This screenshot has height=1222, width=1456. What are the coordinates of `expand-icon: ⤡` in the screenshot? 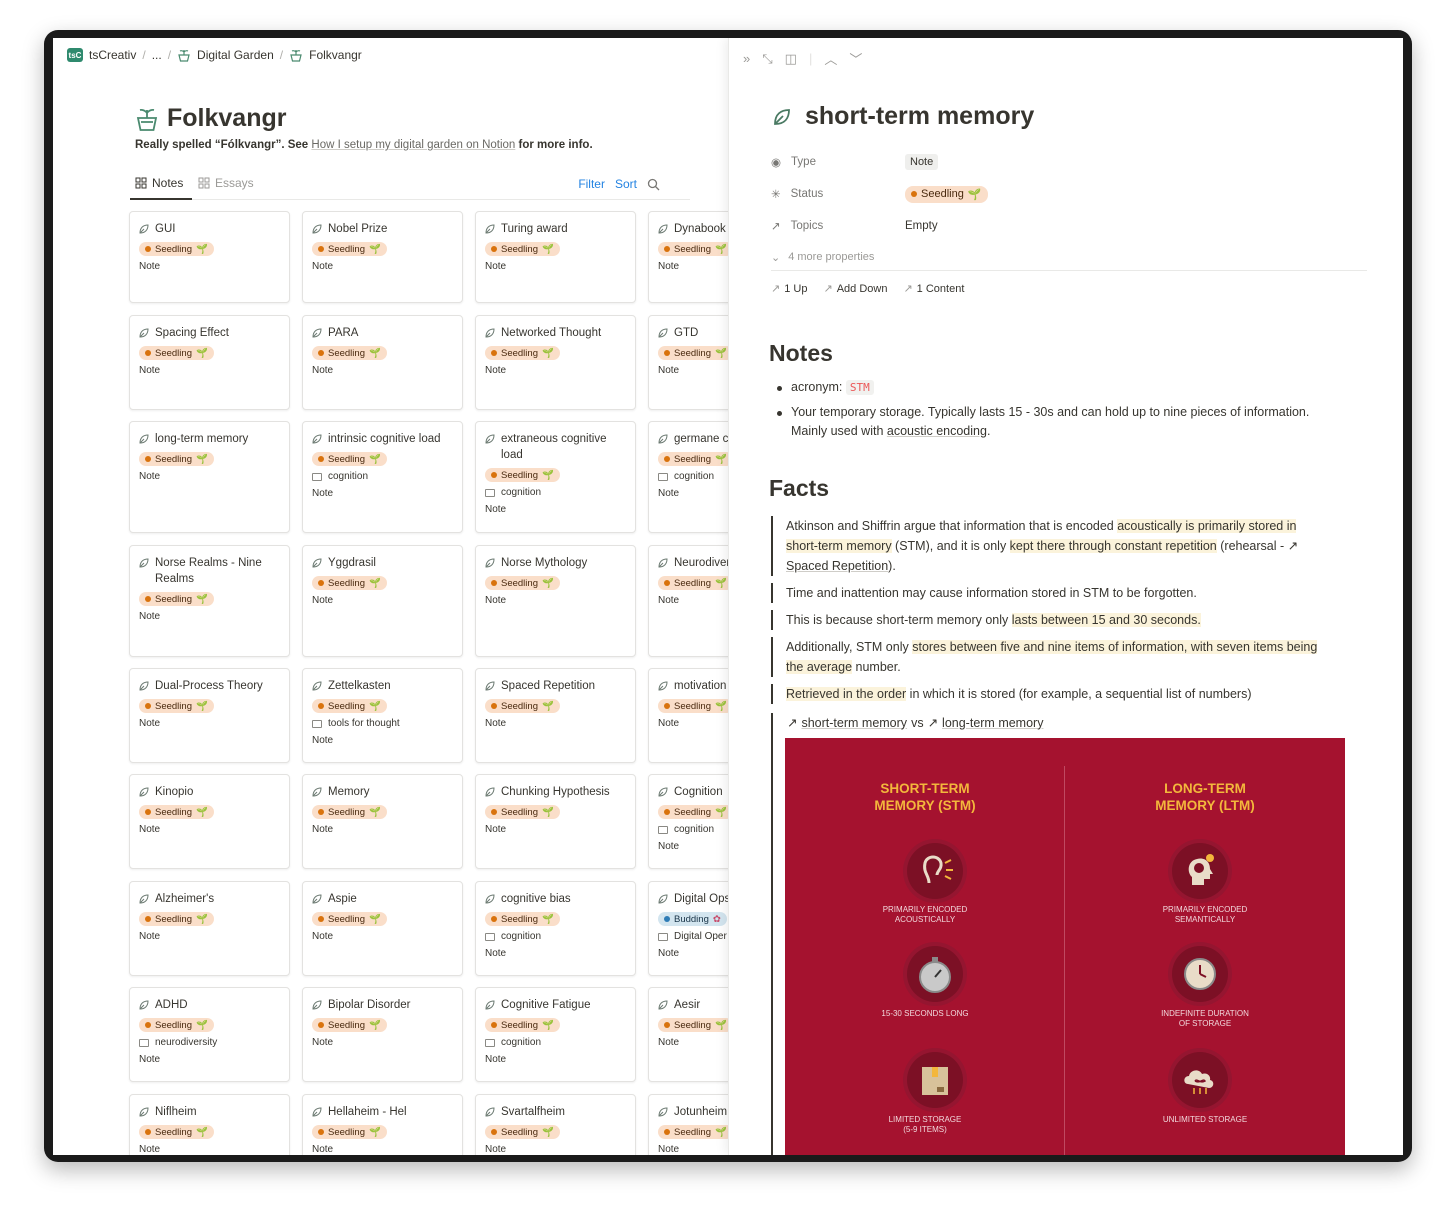 It's located at (767, 59).